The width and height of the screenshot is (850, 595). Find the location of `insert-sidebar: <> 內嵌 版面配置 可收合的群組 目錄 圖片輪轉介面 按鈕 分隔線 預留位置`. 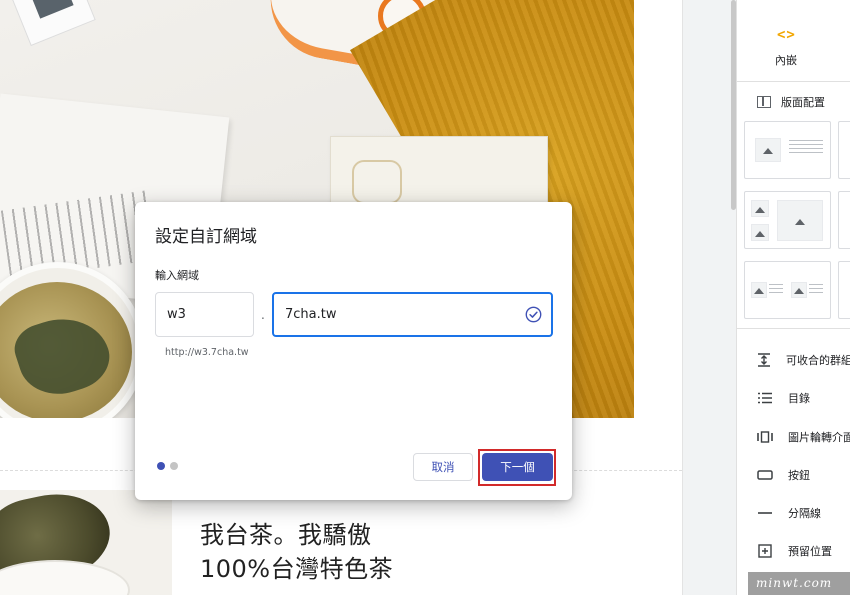

insert-sidebar: <> 內嵌 版面配置 可收合的群組 目錄 圖片輪轉介面 按鈕 分隔線 預留位置 is located at coordinates (793, 297).